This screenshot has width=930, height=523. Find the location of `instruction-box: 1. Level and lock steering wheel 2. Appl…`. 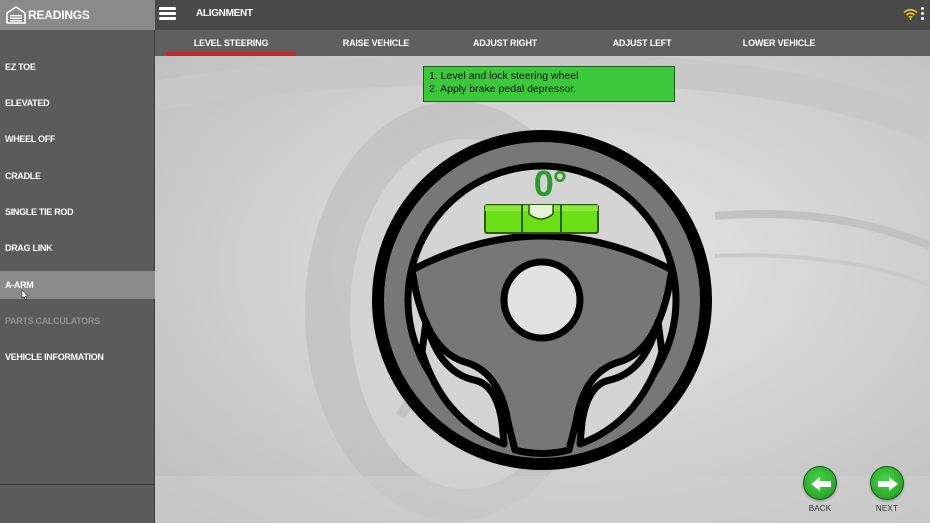

instruction-box: 1. Level and lock steering wheel 2. Appl… is located at coordinates (549, 84).